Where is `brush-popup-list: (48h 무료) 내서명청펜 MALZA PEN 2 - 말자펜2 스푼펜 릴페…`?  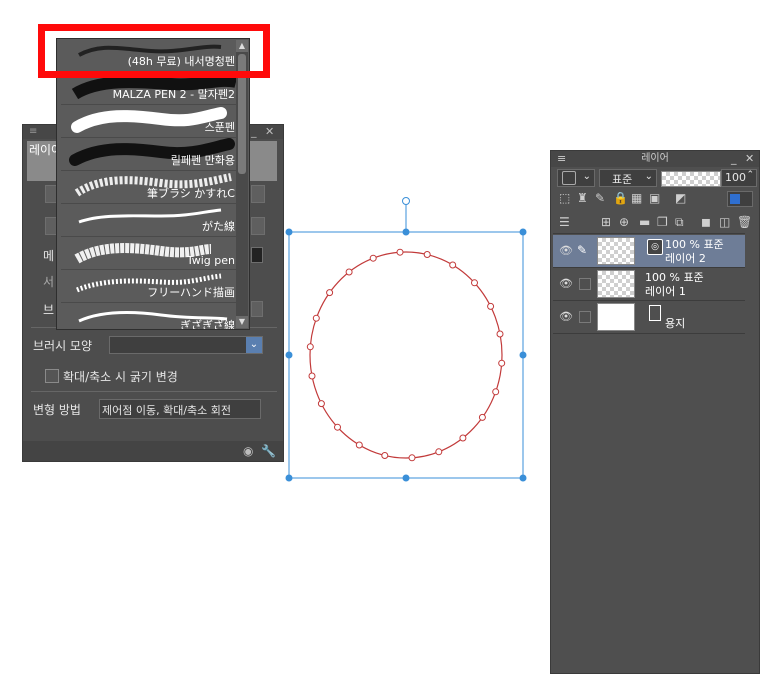 brush-popup-list: (48h 무료) 내서명청펜 MALZA PEN 2 - 말자펜2 스푼펜 릴페… is located at coordinates (153, 184).